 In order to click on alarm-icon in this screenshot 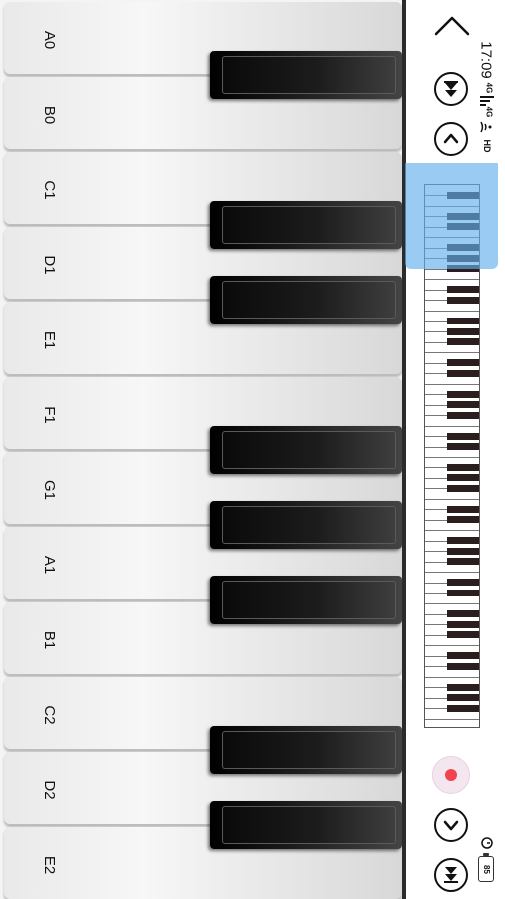, I will do `click(487, 843)`.